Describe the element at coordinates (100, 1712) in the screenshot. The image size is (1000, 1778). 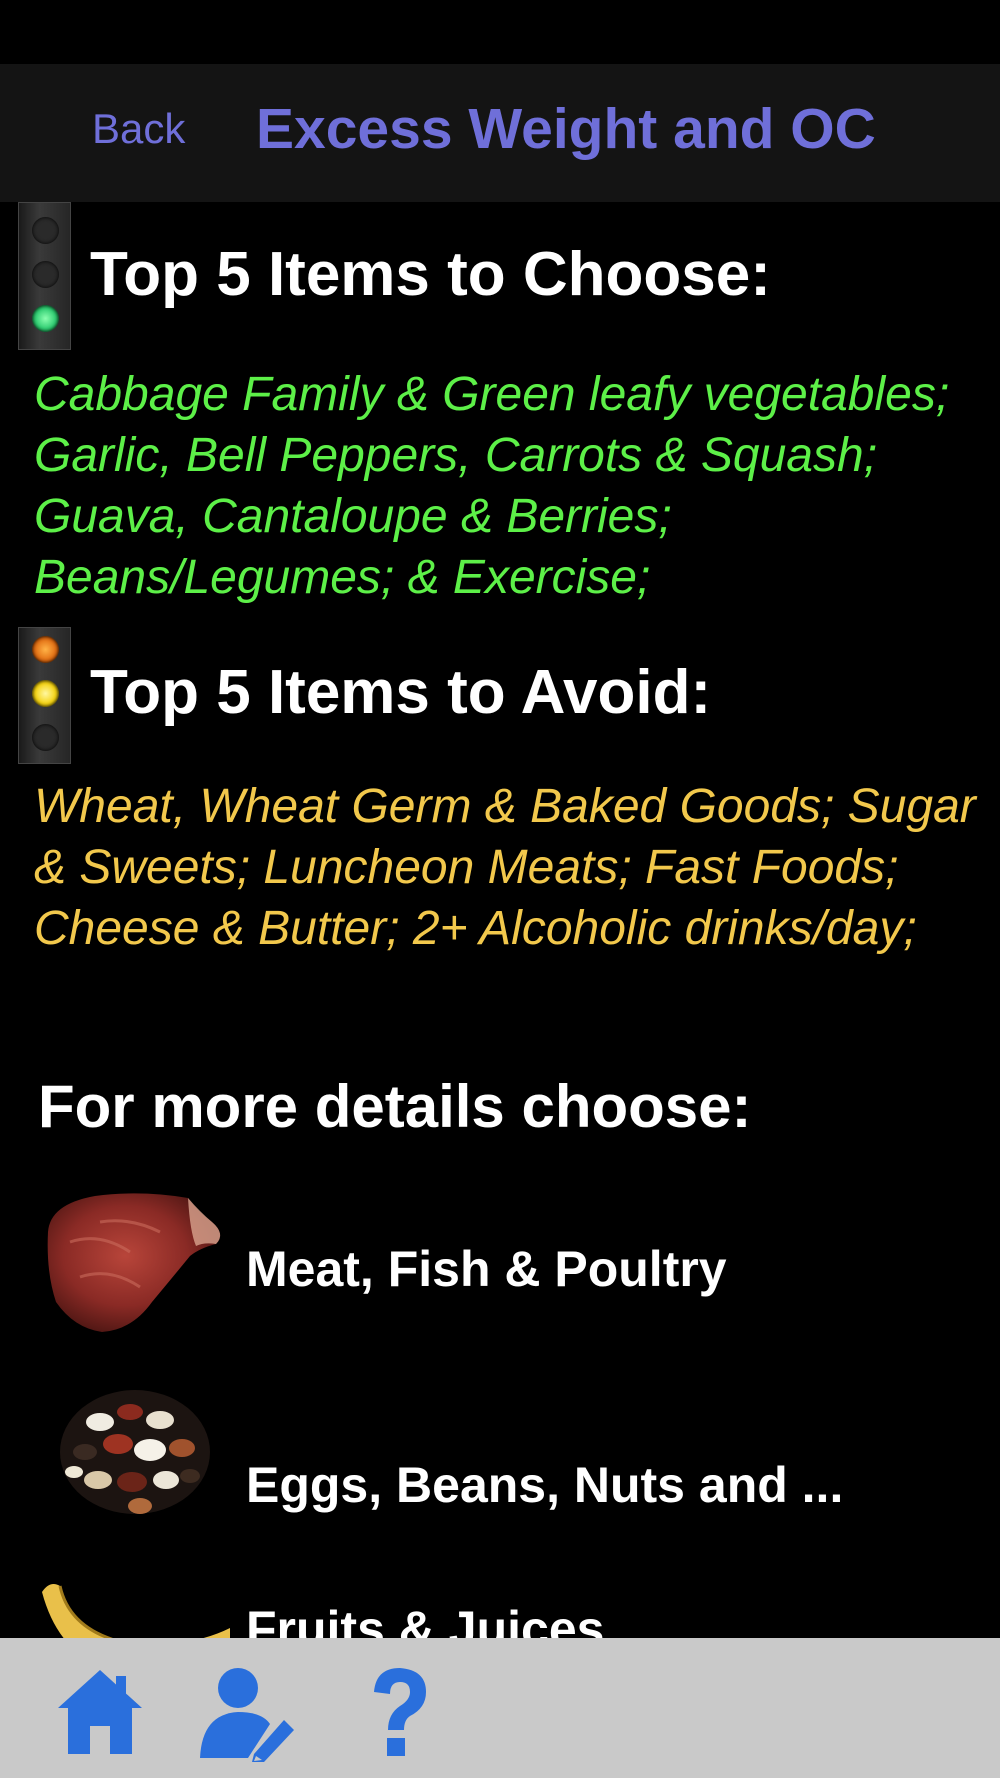
I see `home-icon` at that location.